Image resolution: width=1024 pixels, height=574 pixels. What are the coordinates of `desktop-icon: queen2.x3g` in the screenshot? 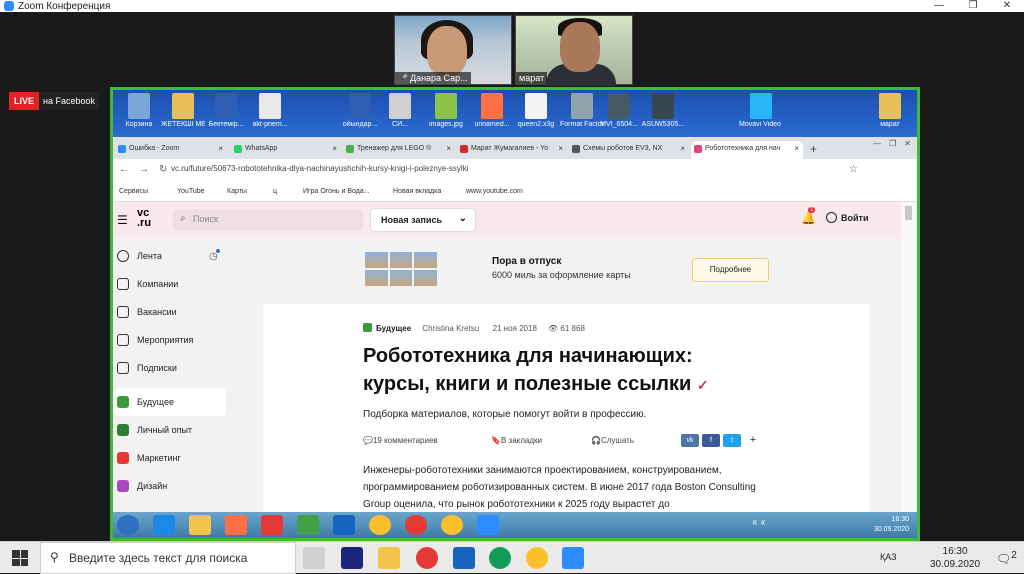 It's located at (536, 110).